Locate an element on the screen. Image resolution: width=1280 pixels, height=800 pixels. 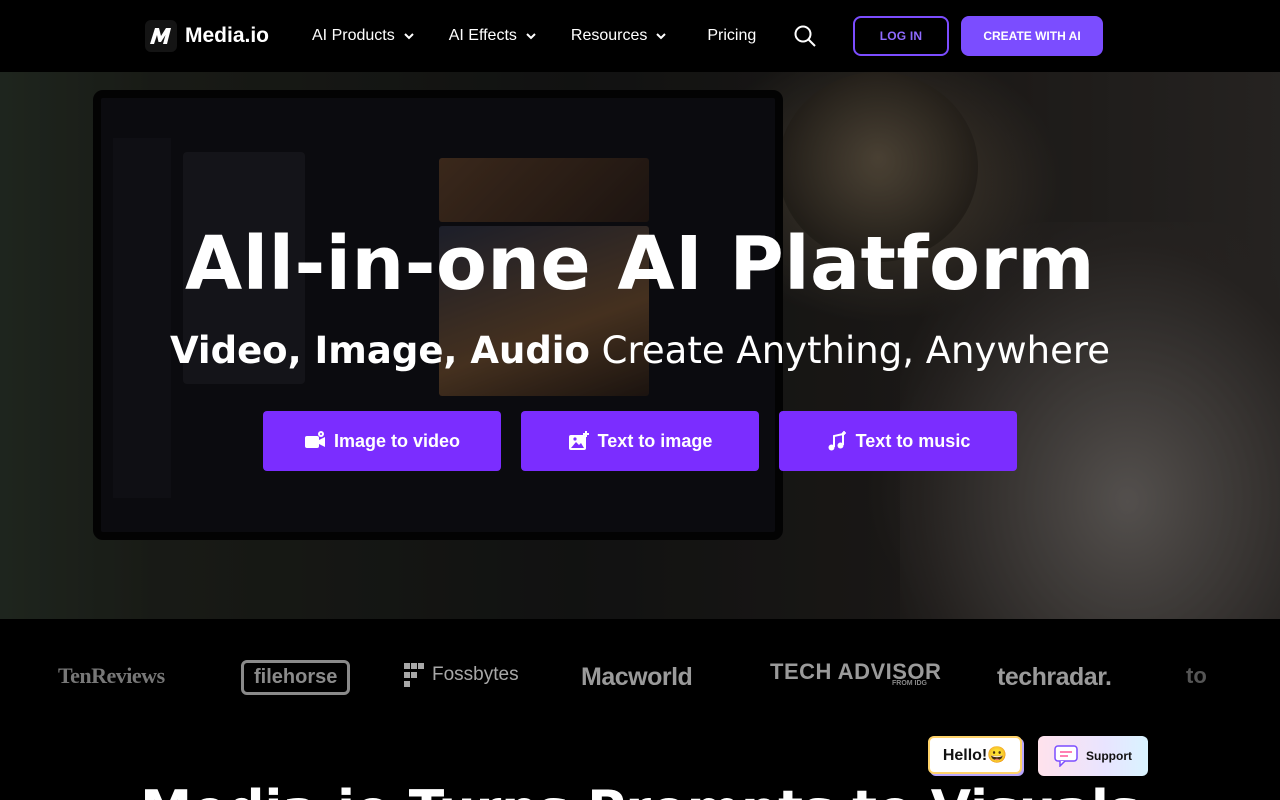
partial-logo: to is located at coordinates (1196, 675).